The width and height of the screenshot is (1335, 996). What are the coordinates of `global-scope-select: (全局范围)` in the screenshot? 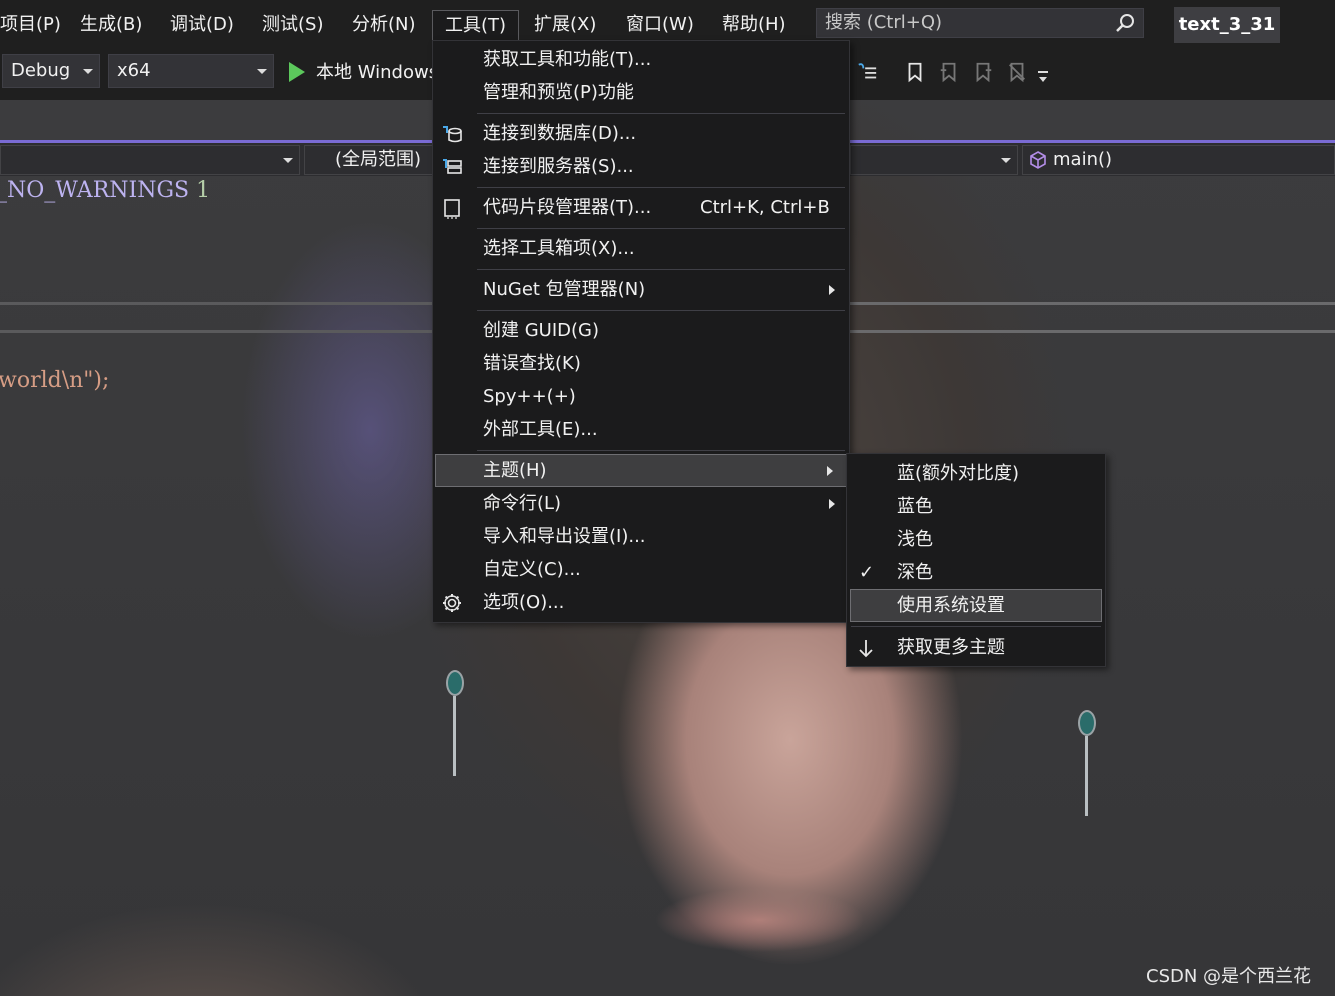 It's located at (369, 160).